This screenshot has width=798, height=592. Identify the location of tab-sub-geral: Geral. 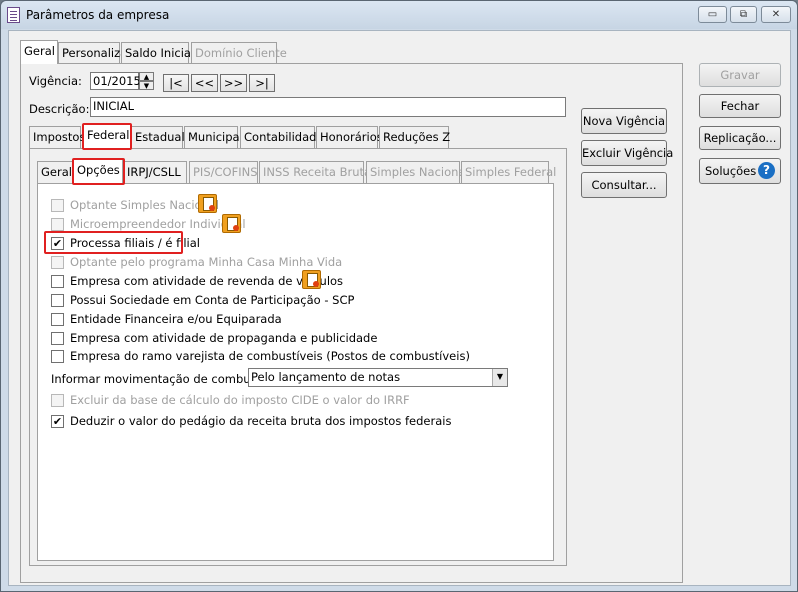
(55, 172).